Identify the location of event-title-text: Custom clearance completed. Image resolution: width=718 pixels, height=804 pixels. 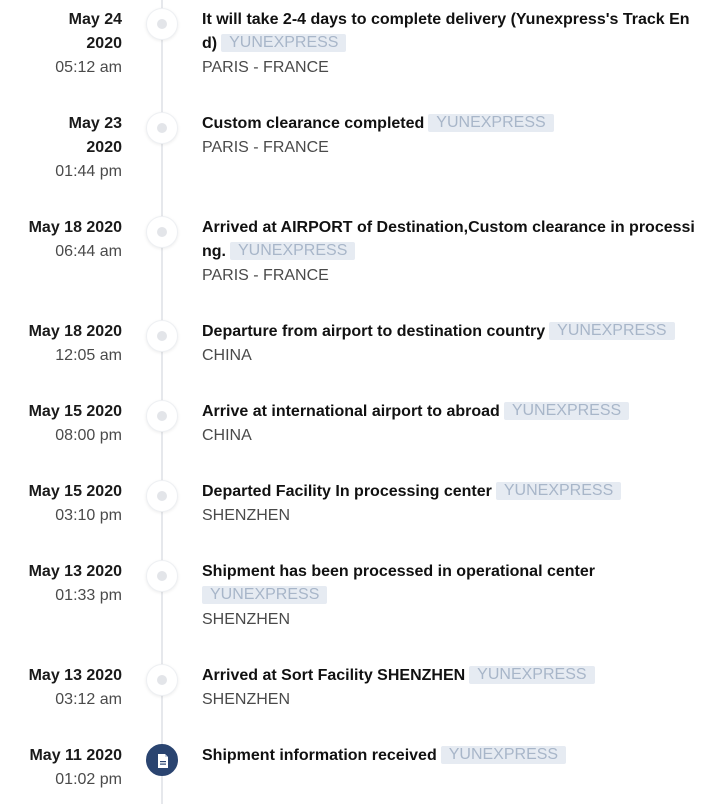
(313, 123).